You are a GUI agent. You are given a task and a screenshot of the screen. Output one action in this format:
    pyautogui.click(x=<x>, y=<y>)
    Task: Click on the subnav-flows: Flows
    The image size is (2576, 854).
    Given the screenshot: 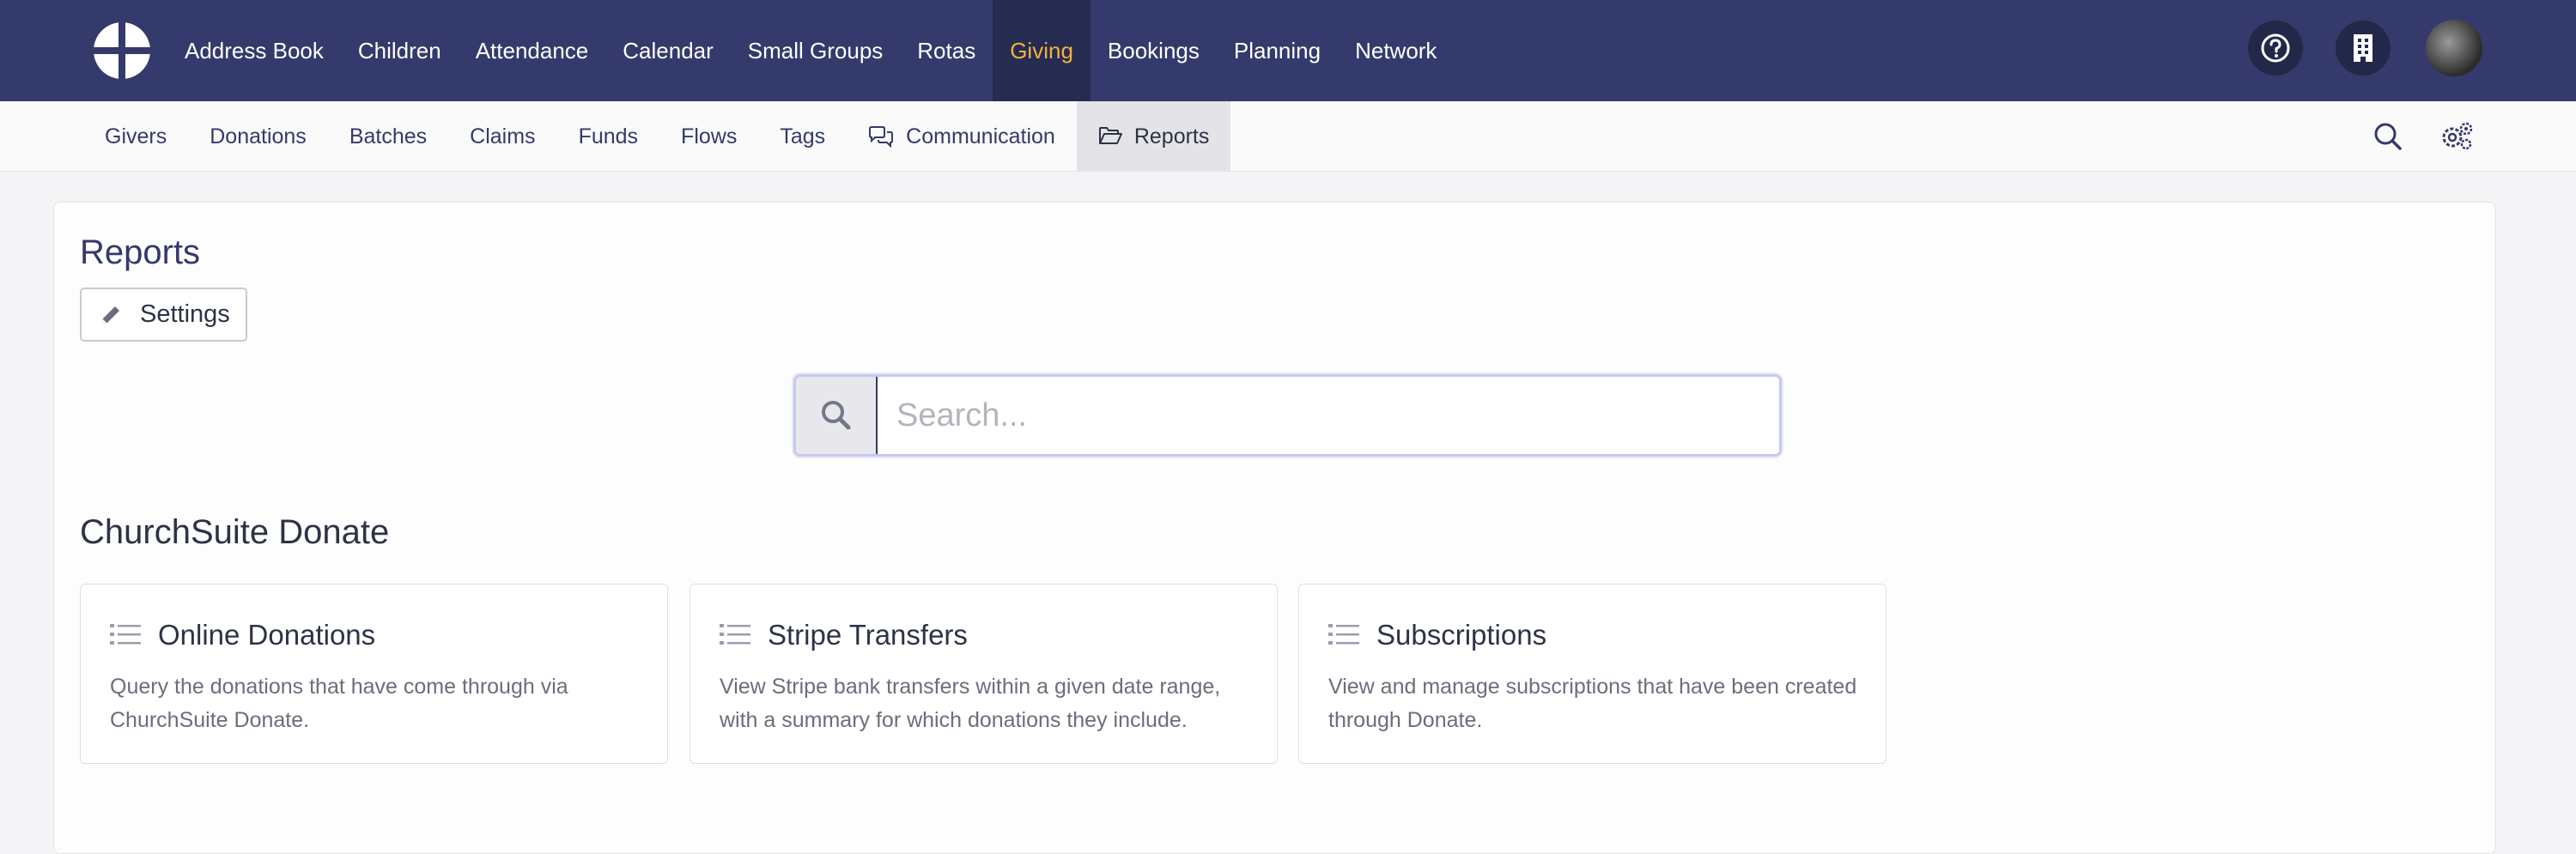 What is the action you would take?
    pyautogui.click(x=708, y=137)
    